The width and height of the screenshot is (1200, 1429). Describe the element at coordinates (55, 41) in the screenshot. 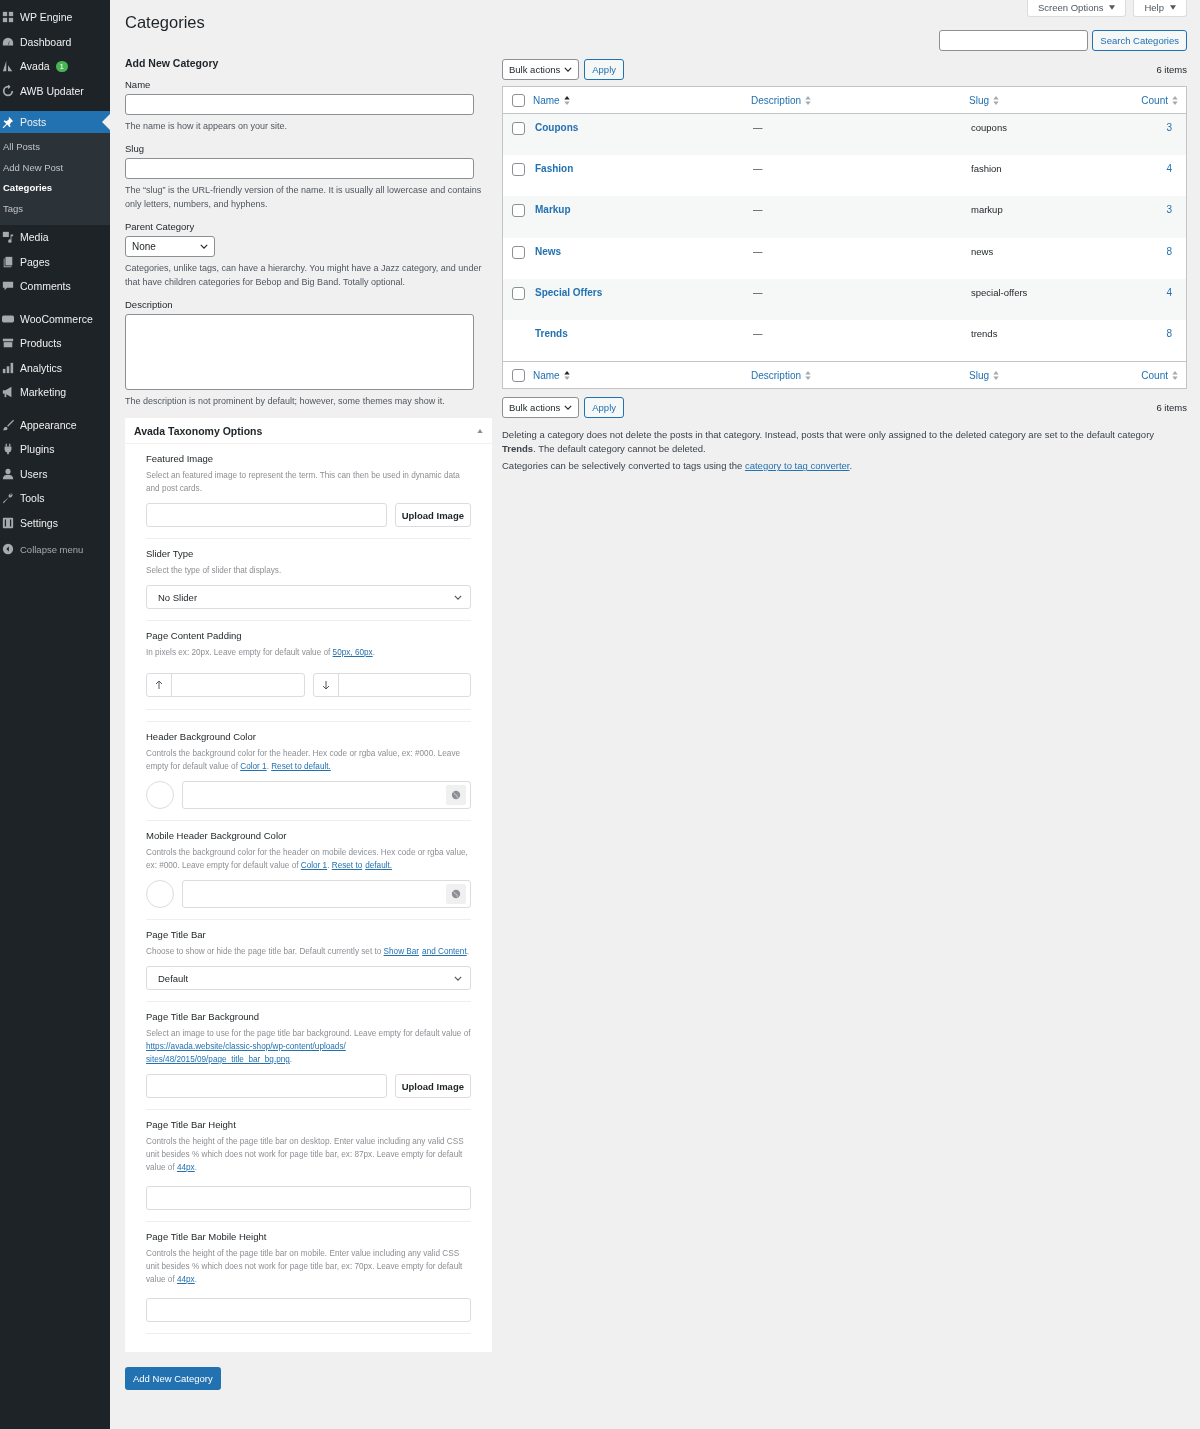

I see `sidebar-menu-item: Dashboard` at that location.